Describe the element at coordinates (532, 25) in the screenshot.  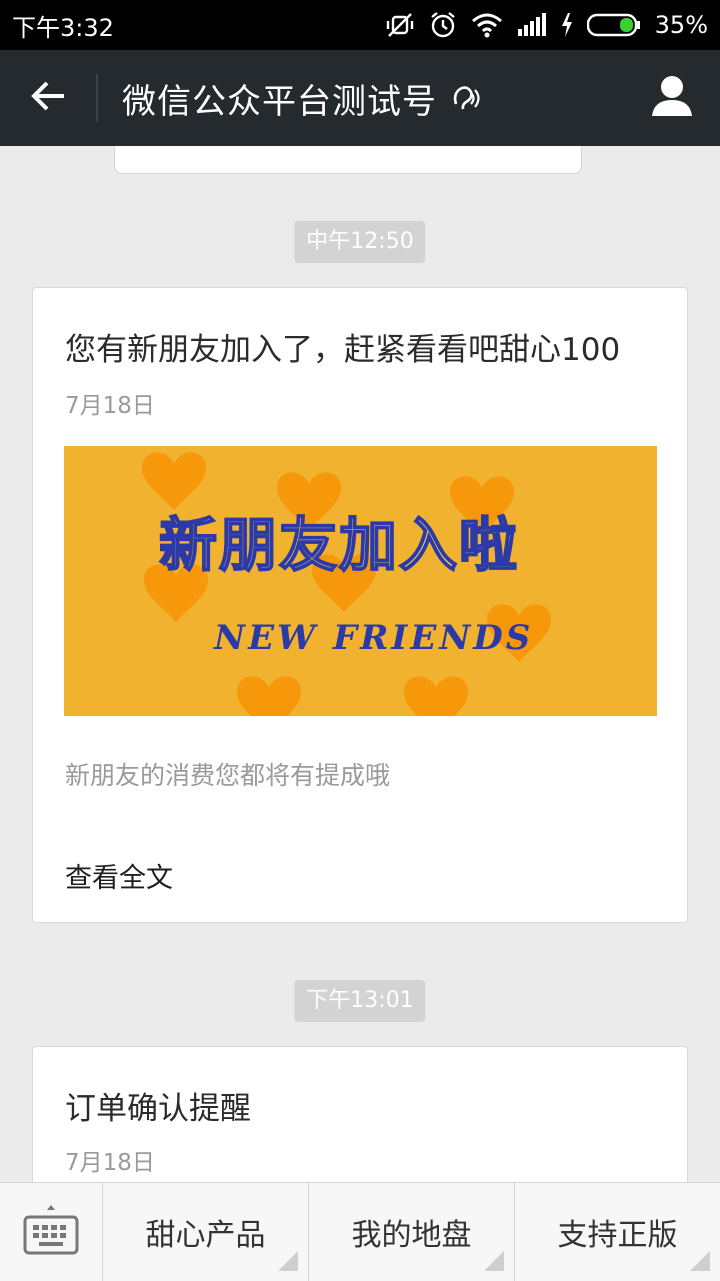
I see `signal-icon` at that location.